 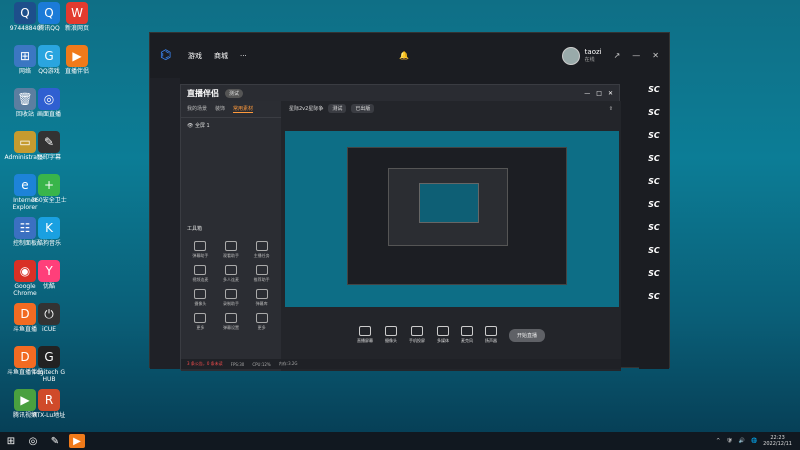 I want to click on tool-item: 弹幕库, so click(x=261, y=298).